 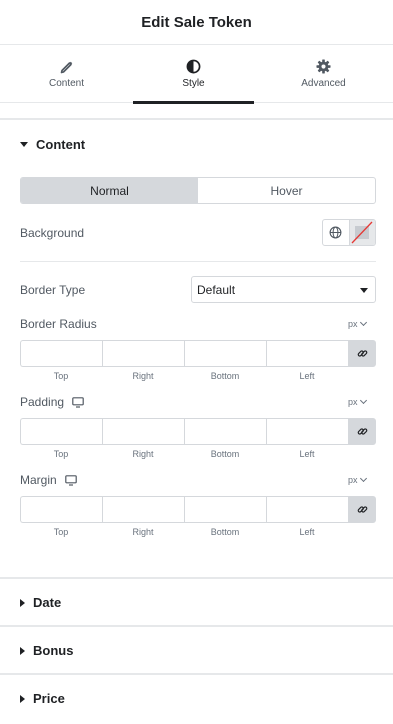 I want to click on border-type-label: Border Type, so click(x=52, y=290).